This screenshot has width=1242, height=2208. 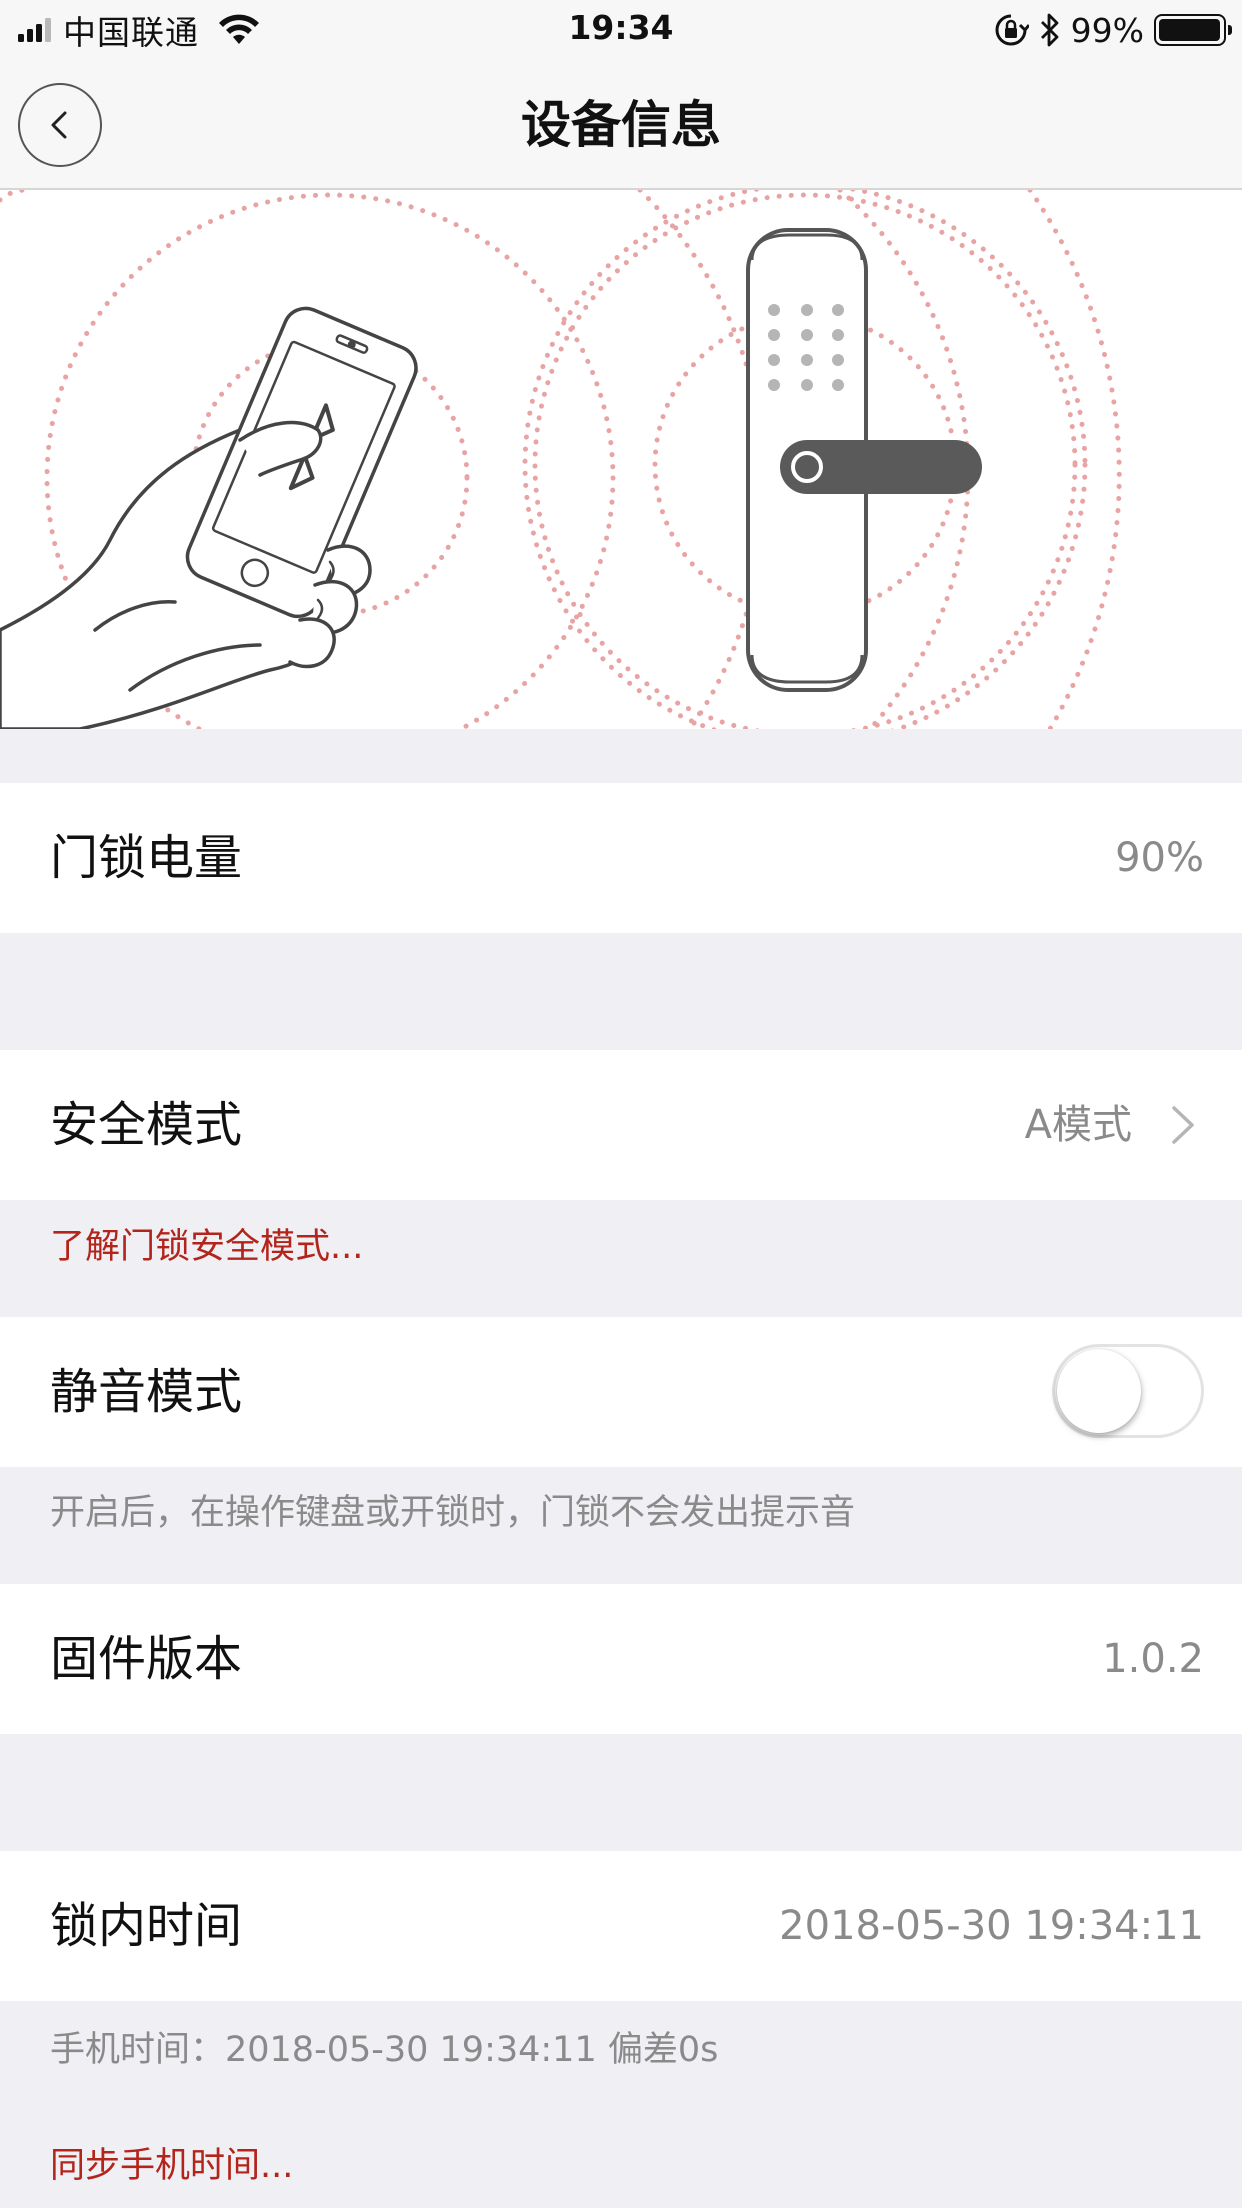 What do you see at coordinates (1159, 858) in the screenshot?
I see `battery-level-value: 90%` at bounding box center [1159, 858].